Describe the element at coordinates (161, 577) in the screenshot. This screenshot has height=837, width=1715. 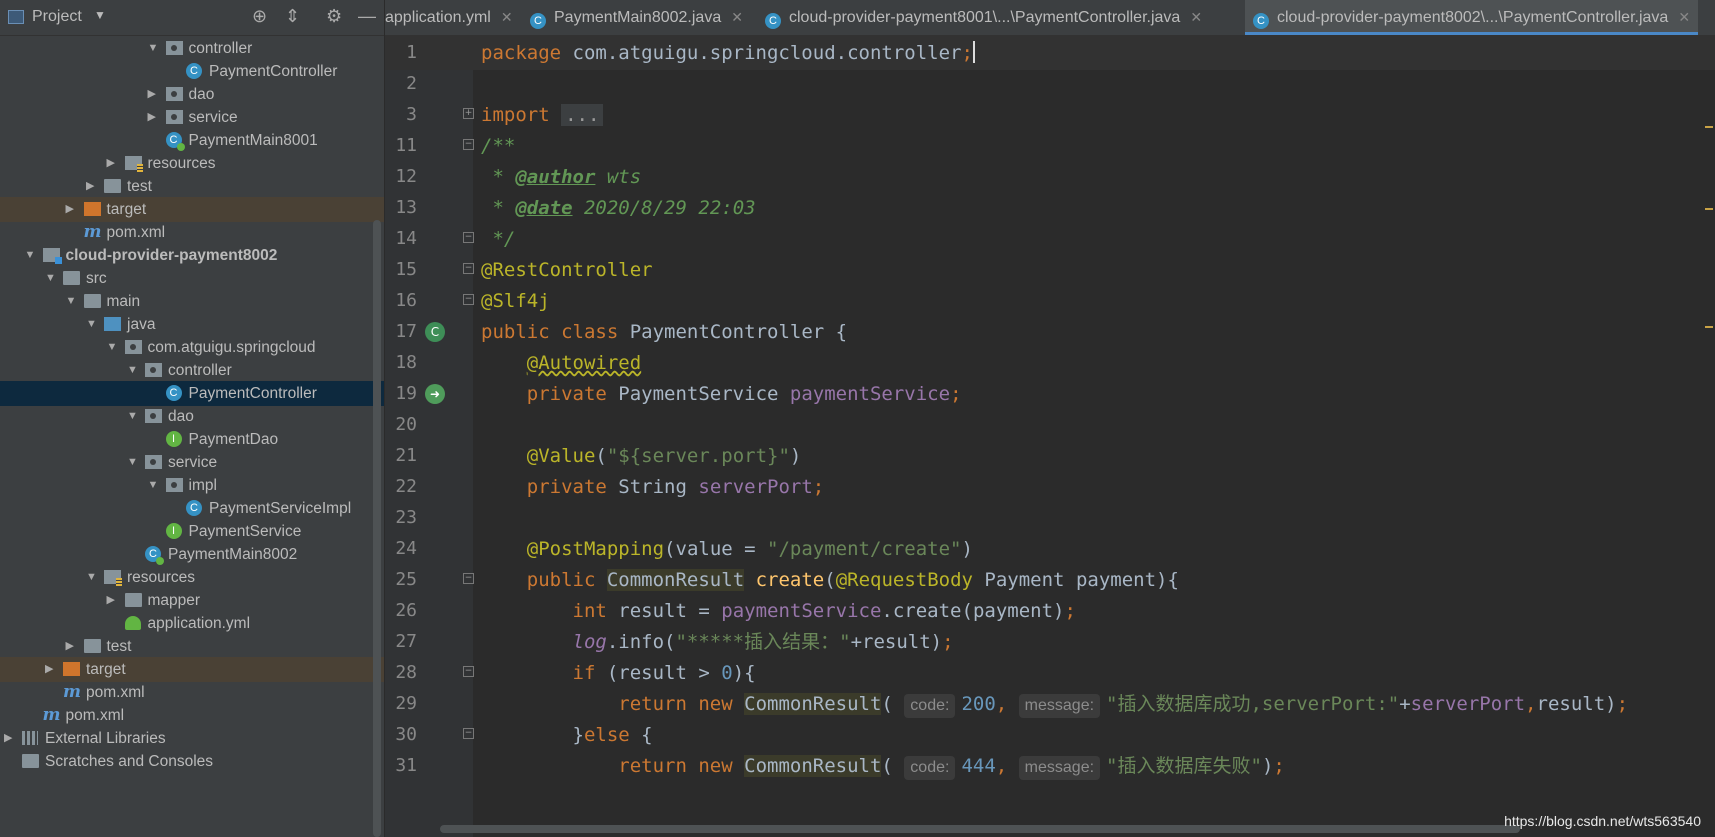
I see `tree-item-label: resources` at that location.